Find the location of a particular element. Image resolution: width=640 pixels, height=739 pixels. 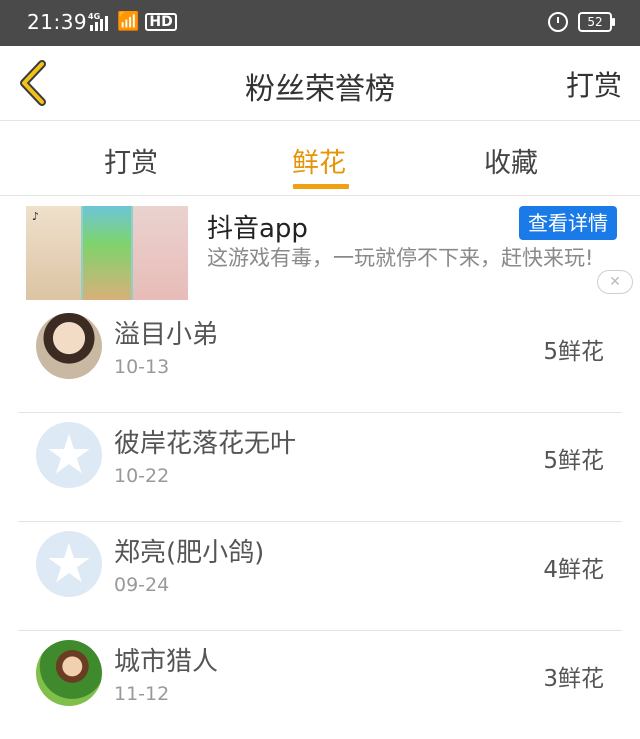

fan-name: 溢目小弟 is located at coordinates (166, 335).